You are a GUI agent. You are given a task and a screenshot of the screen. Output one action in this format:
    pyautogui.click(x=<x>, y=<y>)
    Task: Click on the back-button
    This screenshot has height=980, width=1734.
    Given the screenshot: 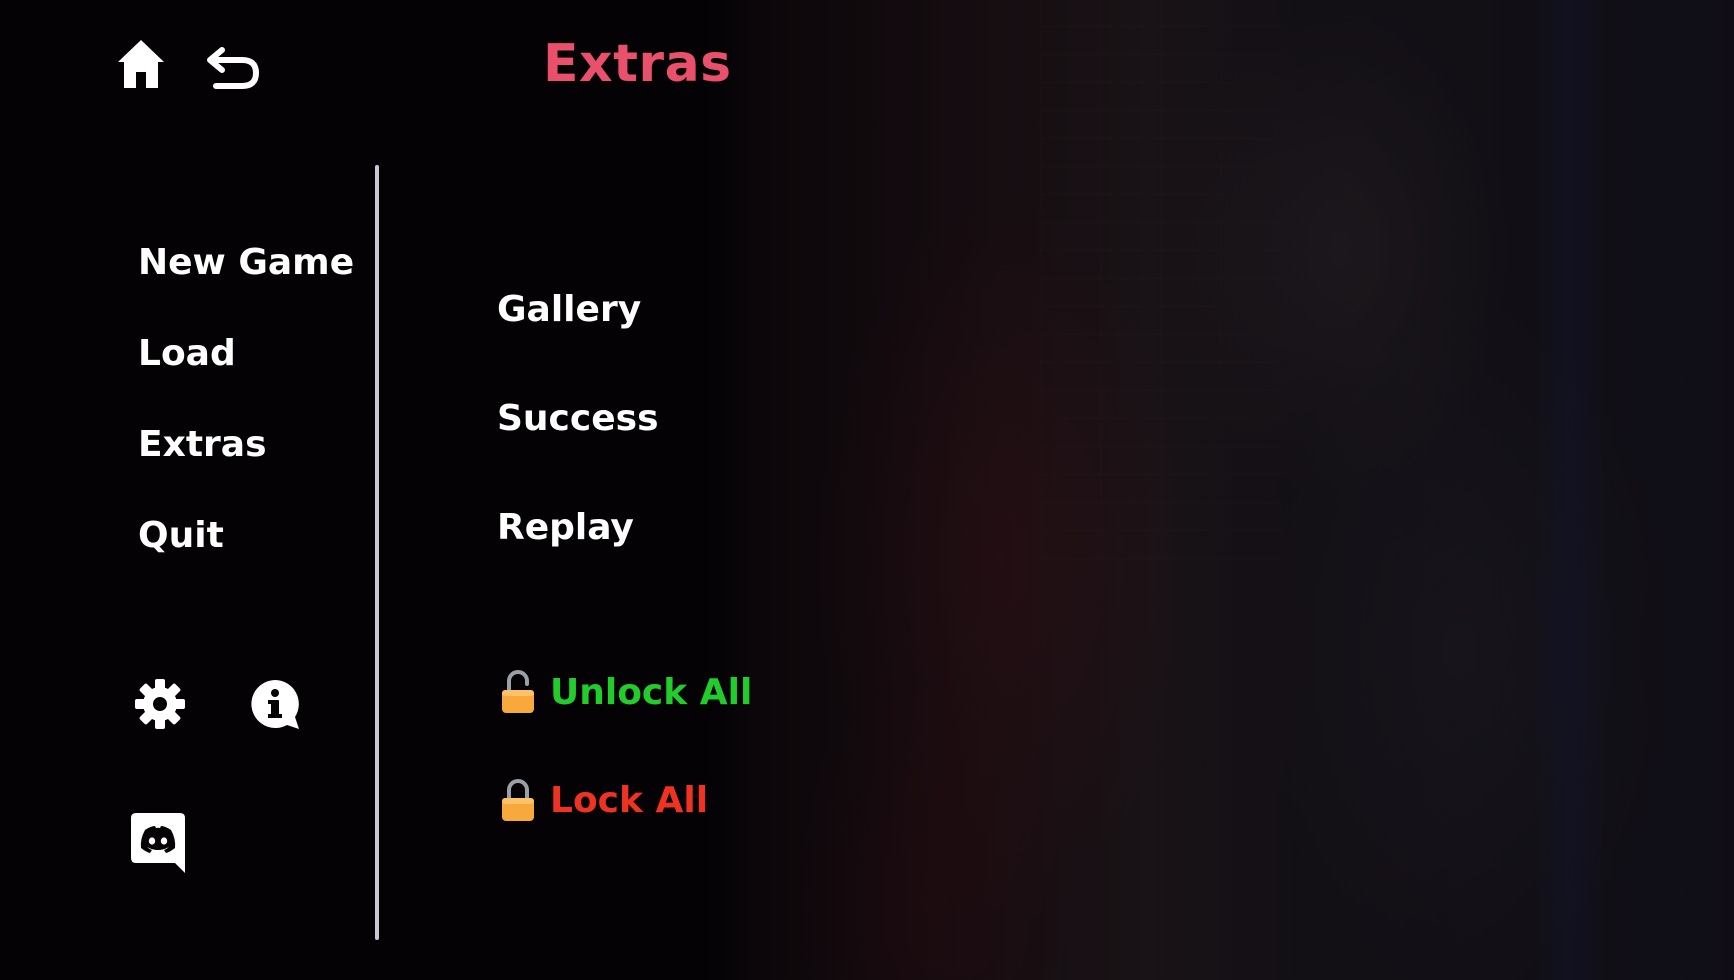 What is the action you would take?
    pyautogui.click(x=233, y=68)
    